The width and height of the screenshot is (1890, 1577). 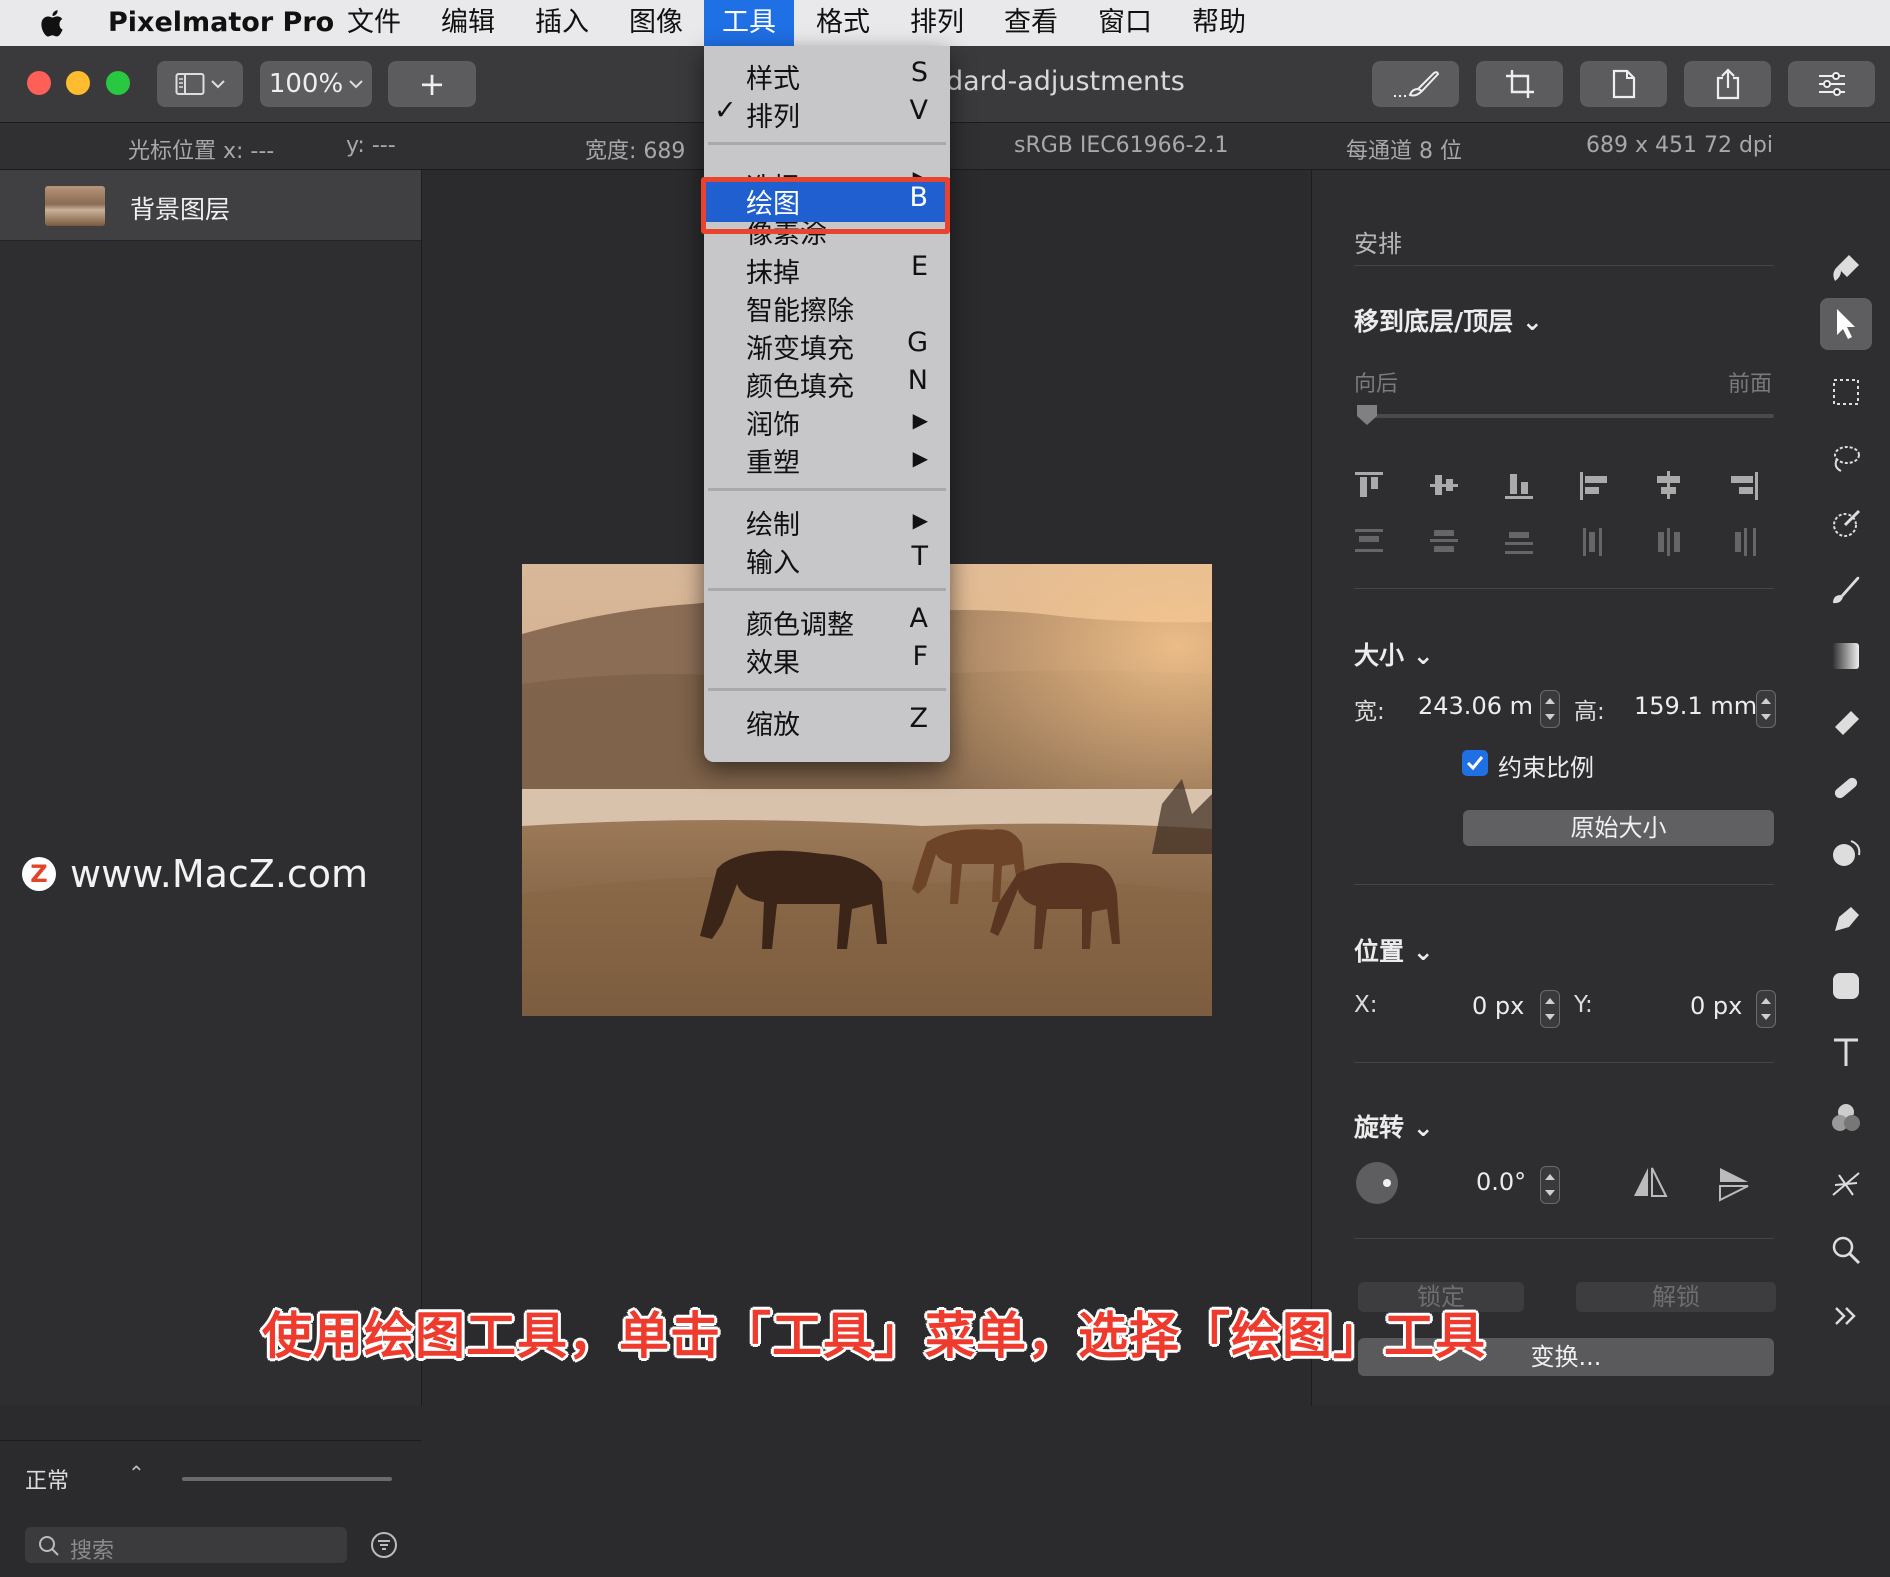 I want to click on size-section-header: 大小 ⌄, so click(x=1394, y=654).